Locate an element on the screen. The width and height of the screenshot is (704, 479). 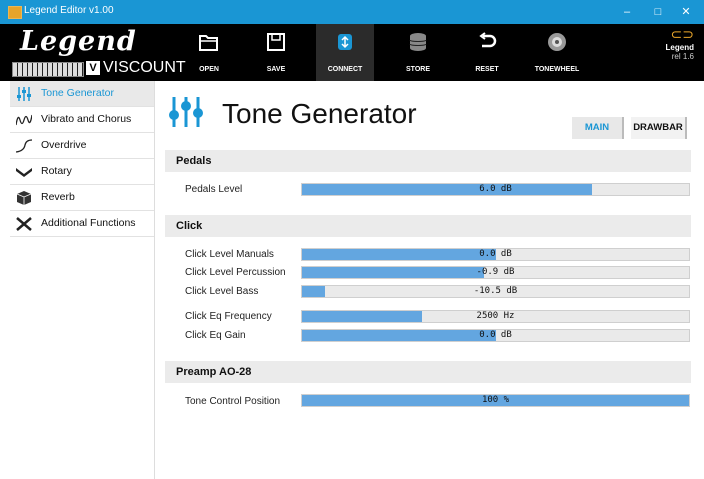
slider-value: 6.0 dB is located at coordinates (495, 189).